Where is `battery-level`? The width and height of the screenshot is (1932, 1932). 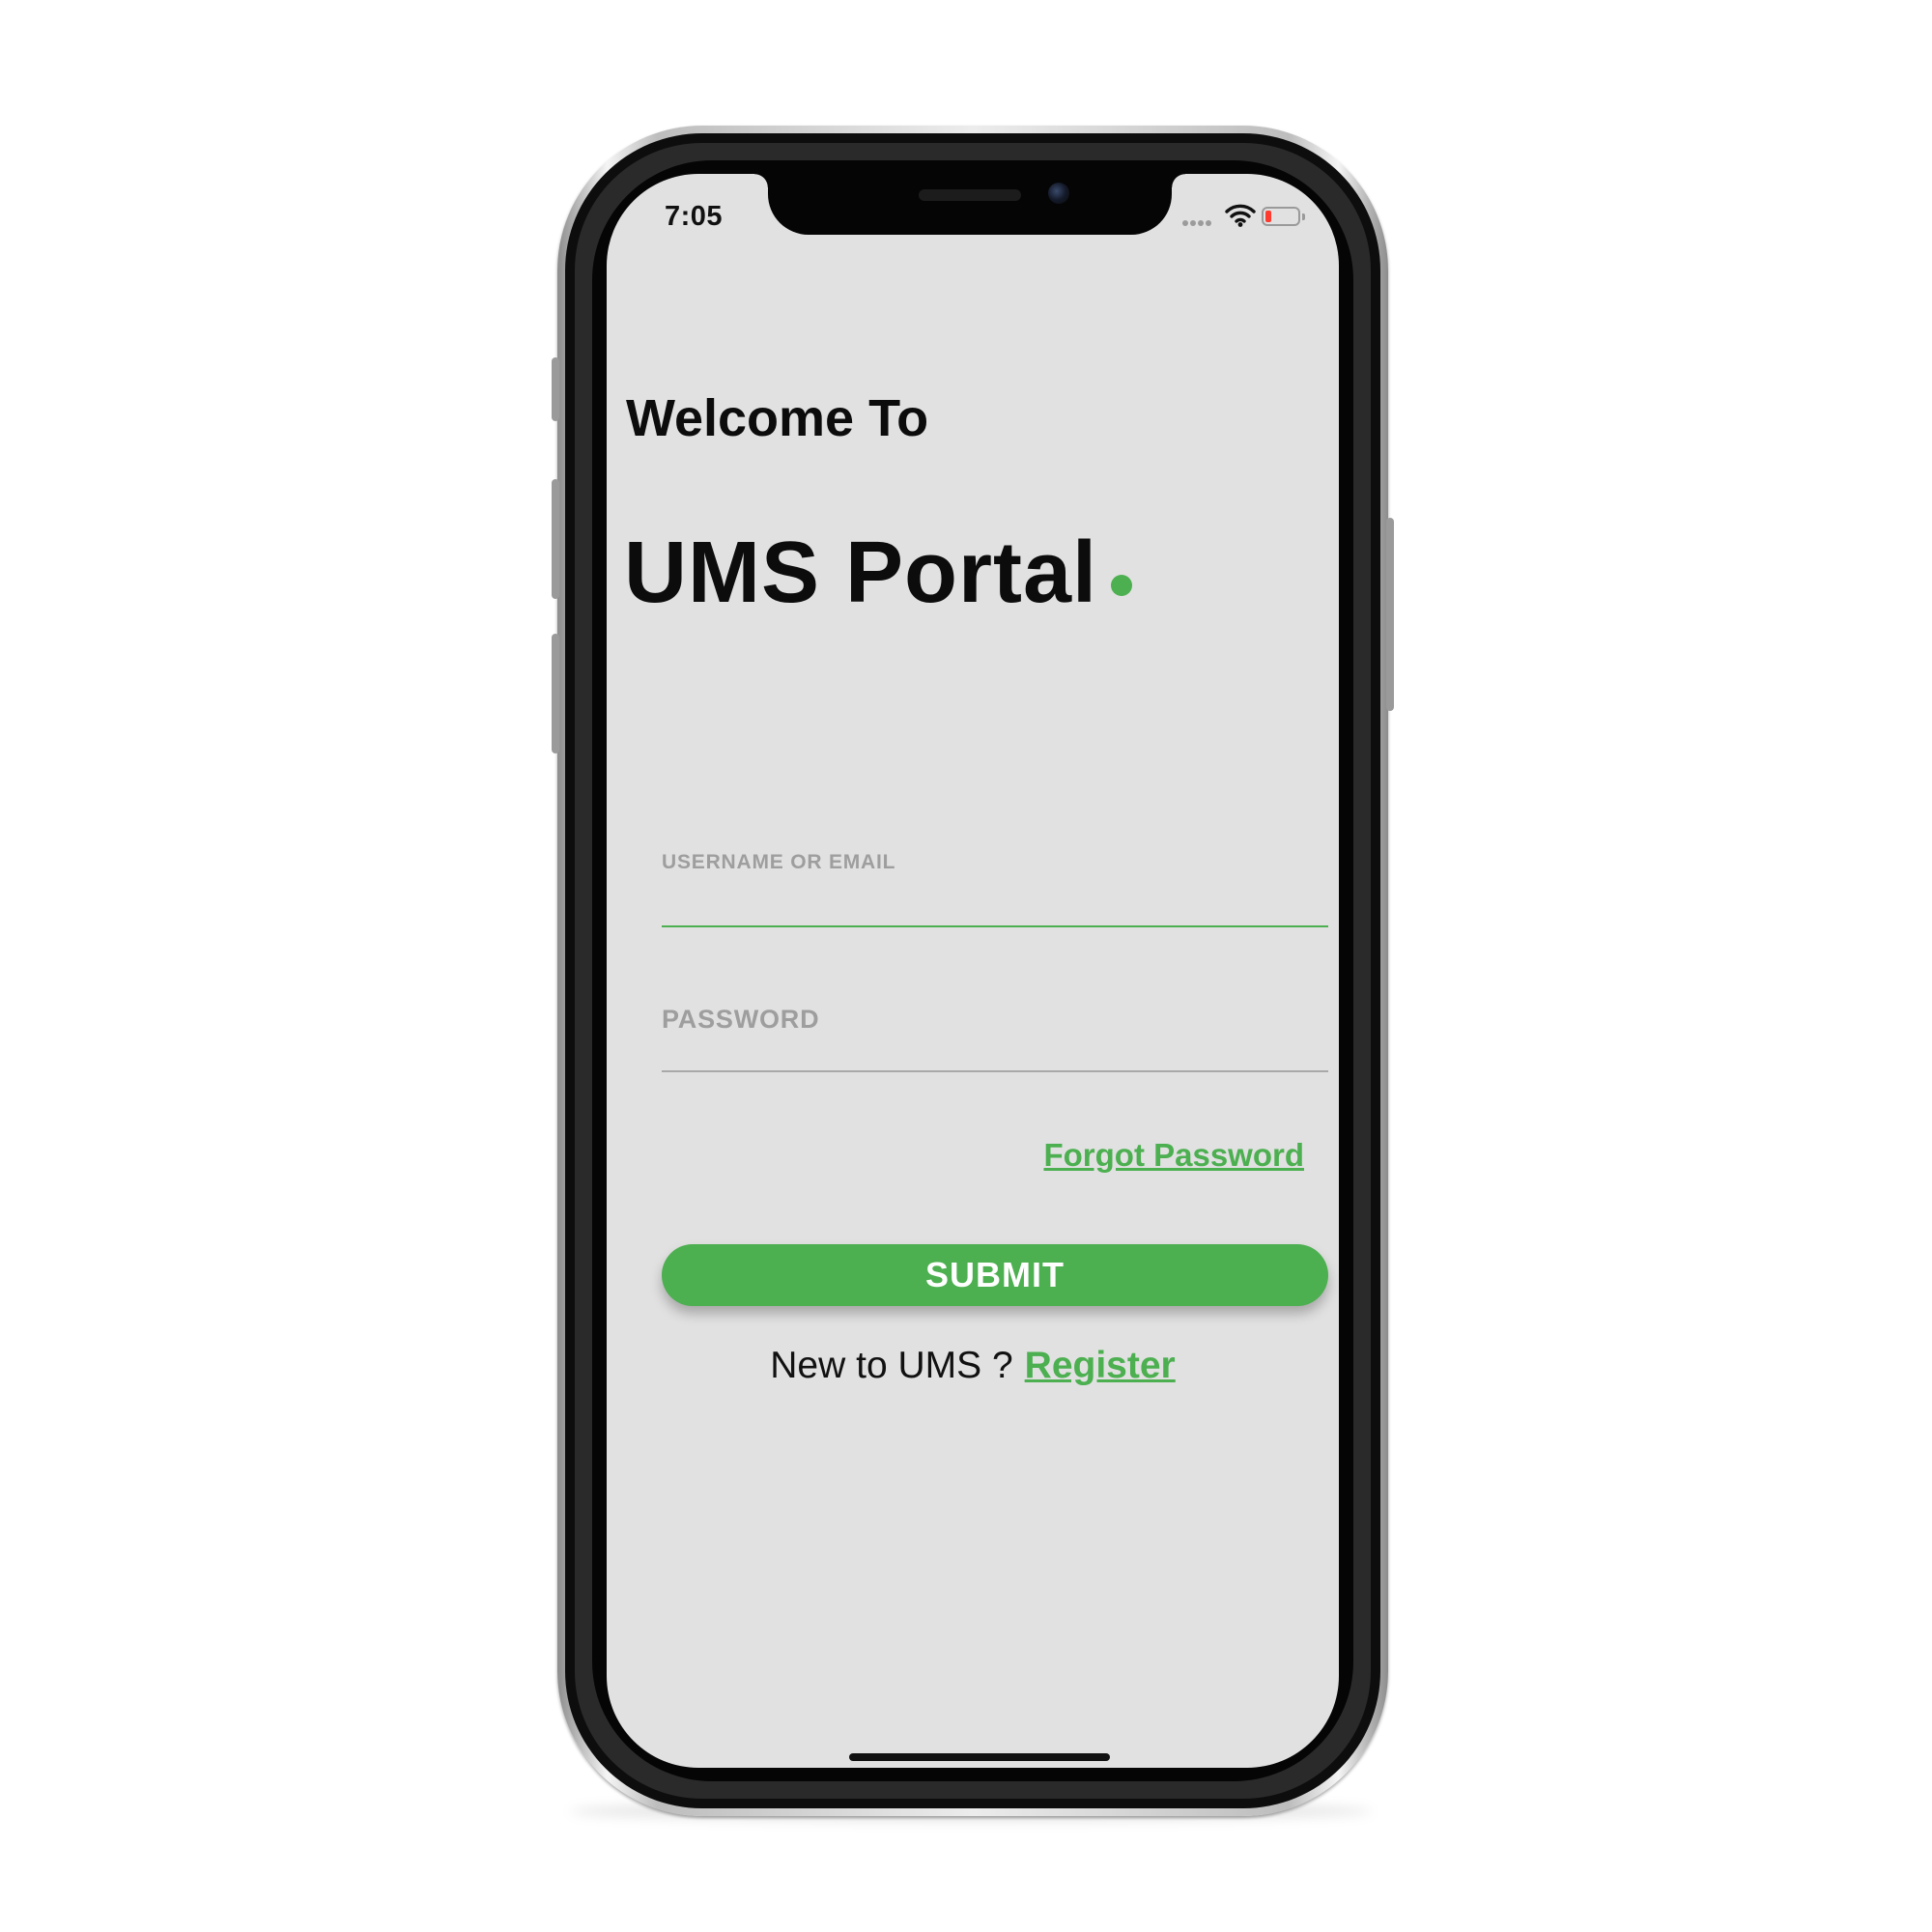 battery-level is located at coordinates (1268, 216).